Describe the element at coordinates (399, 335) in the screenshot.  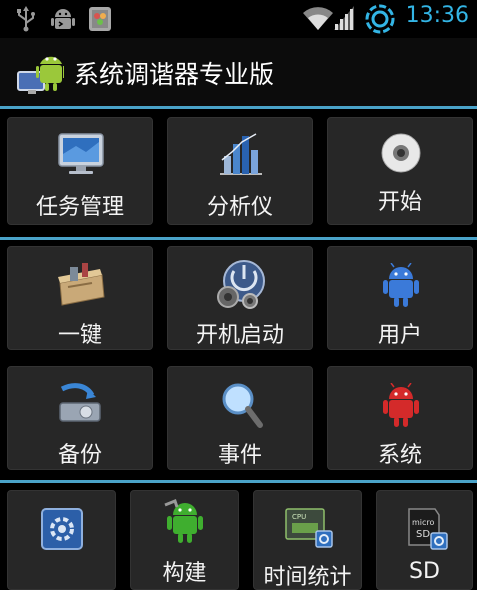
I see `user-label: 用户` at that location.